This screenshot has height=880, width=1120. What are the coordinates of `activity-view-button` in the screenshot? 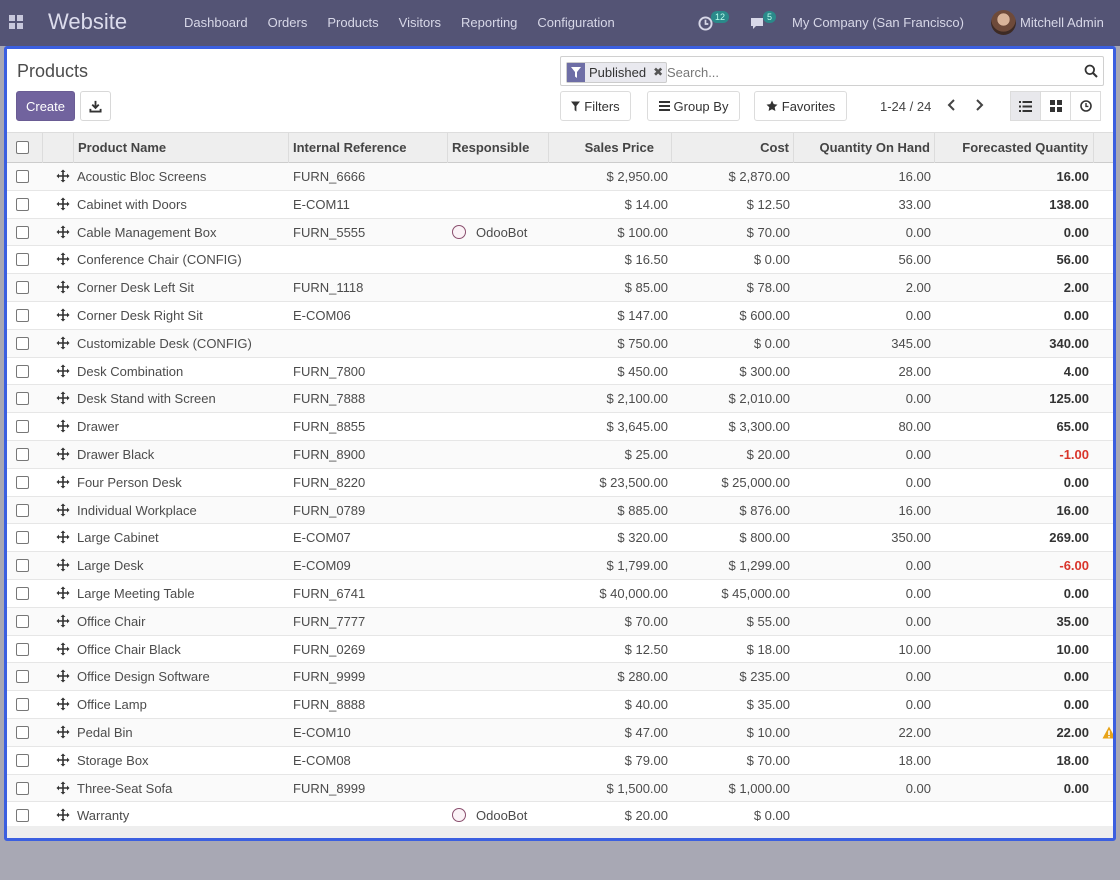 It's located at (1085, 106).